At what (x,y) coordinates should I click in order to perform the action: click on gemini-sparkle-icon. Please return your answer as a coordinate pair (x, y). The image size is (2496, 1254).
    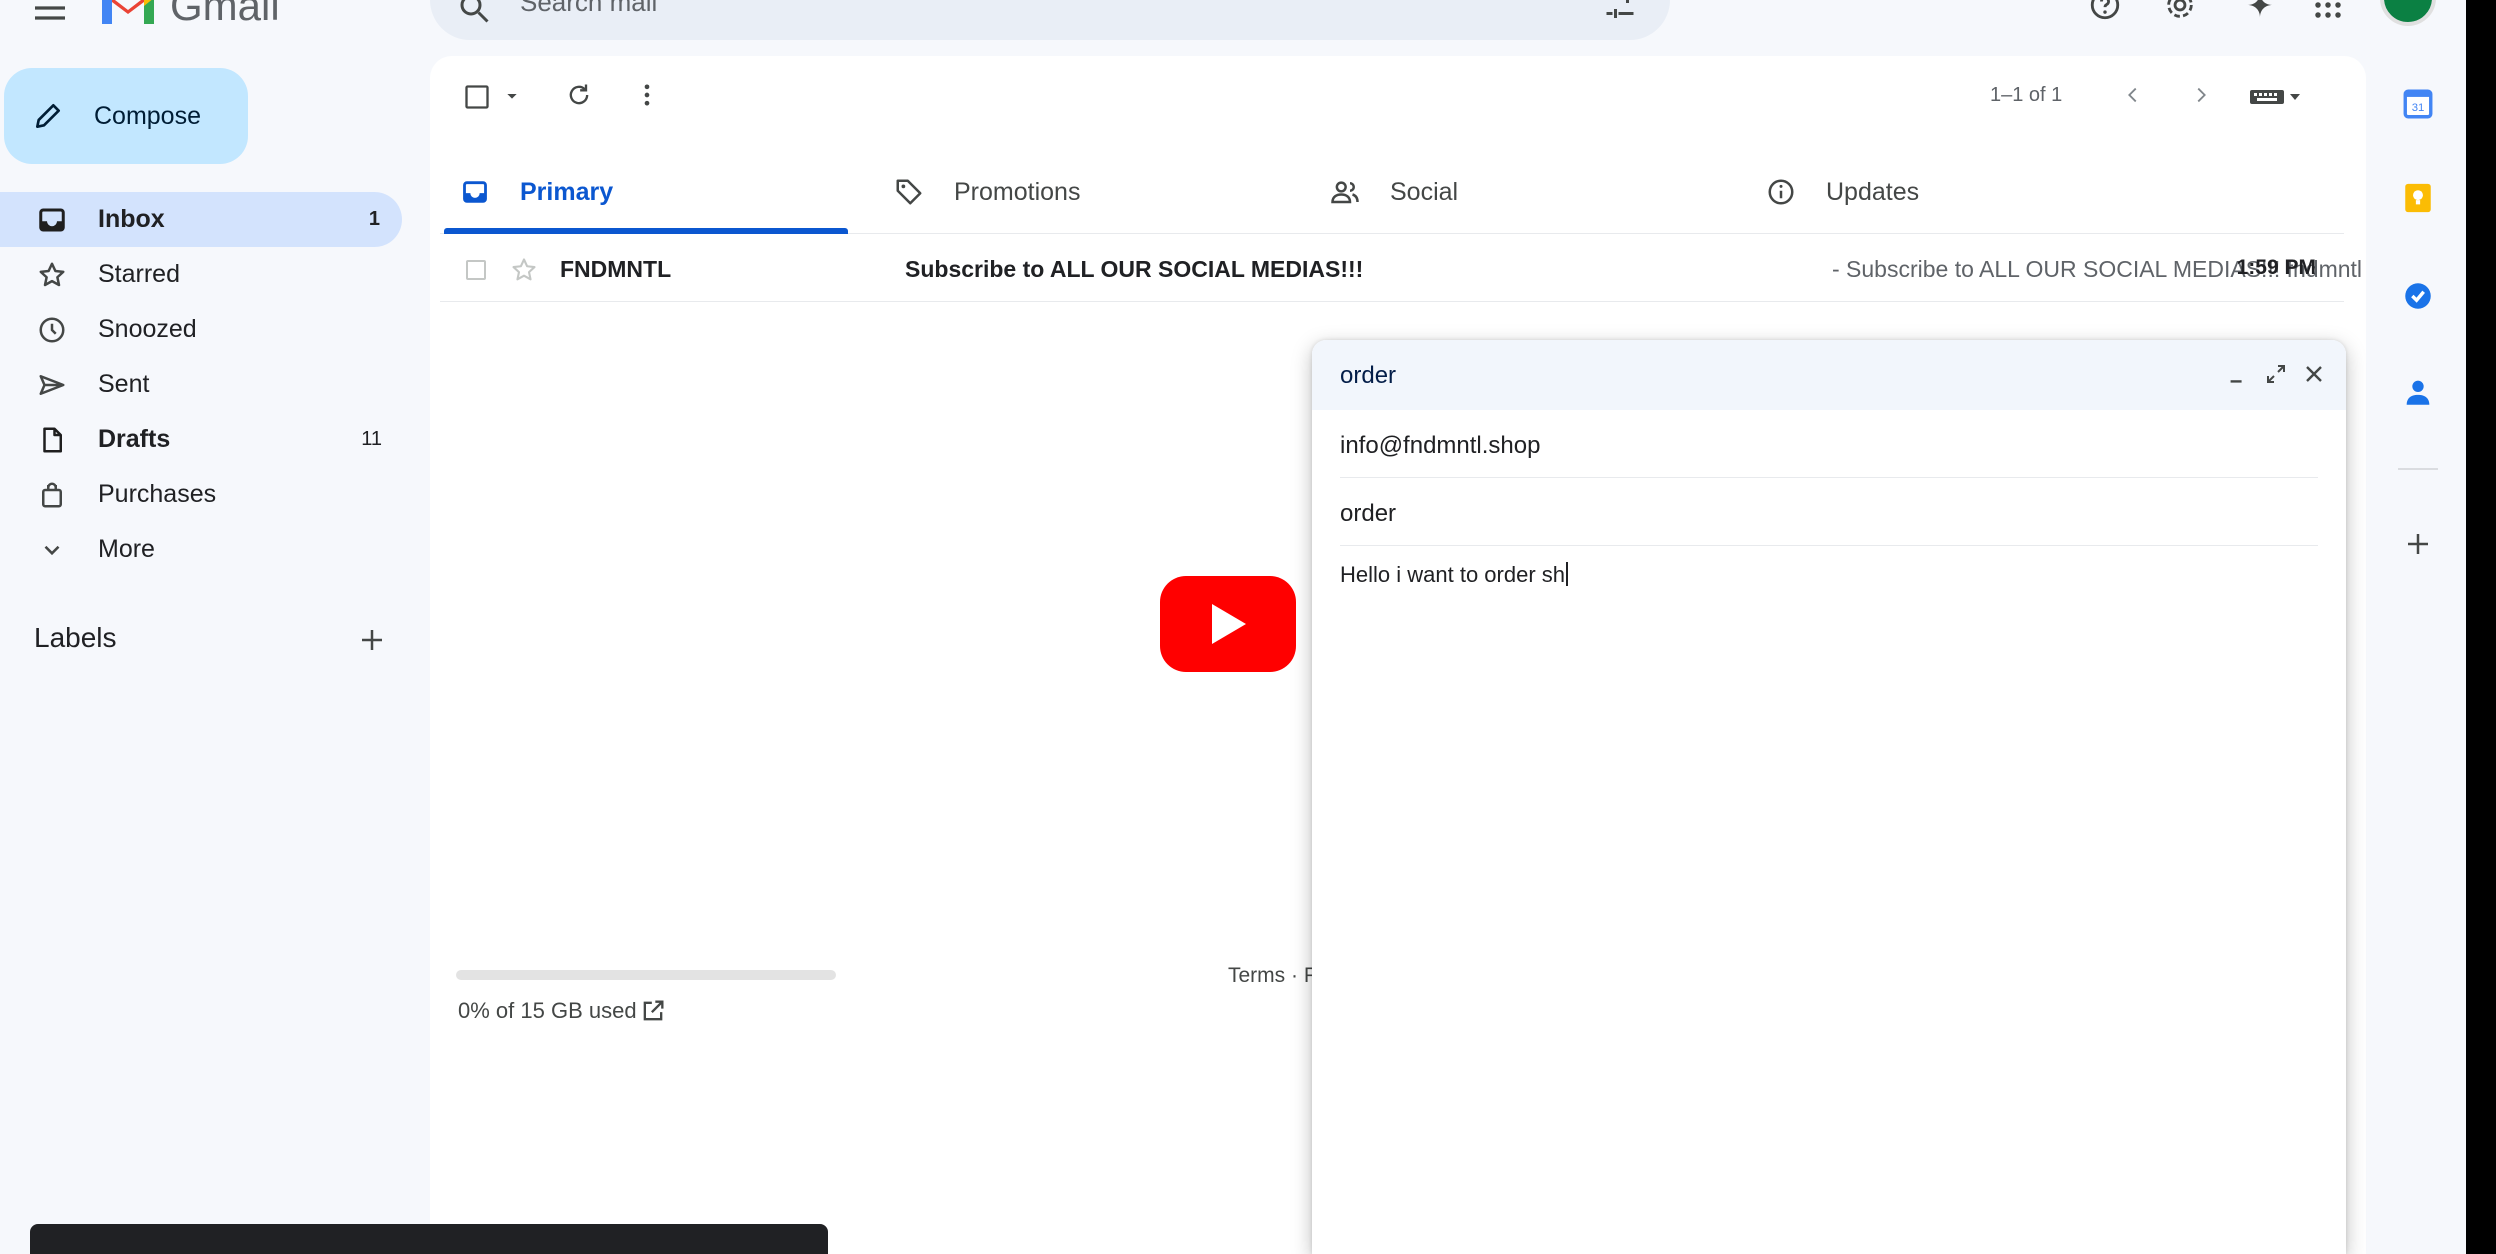
    Looking at the image, I should click on (2260, 11).